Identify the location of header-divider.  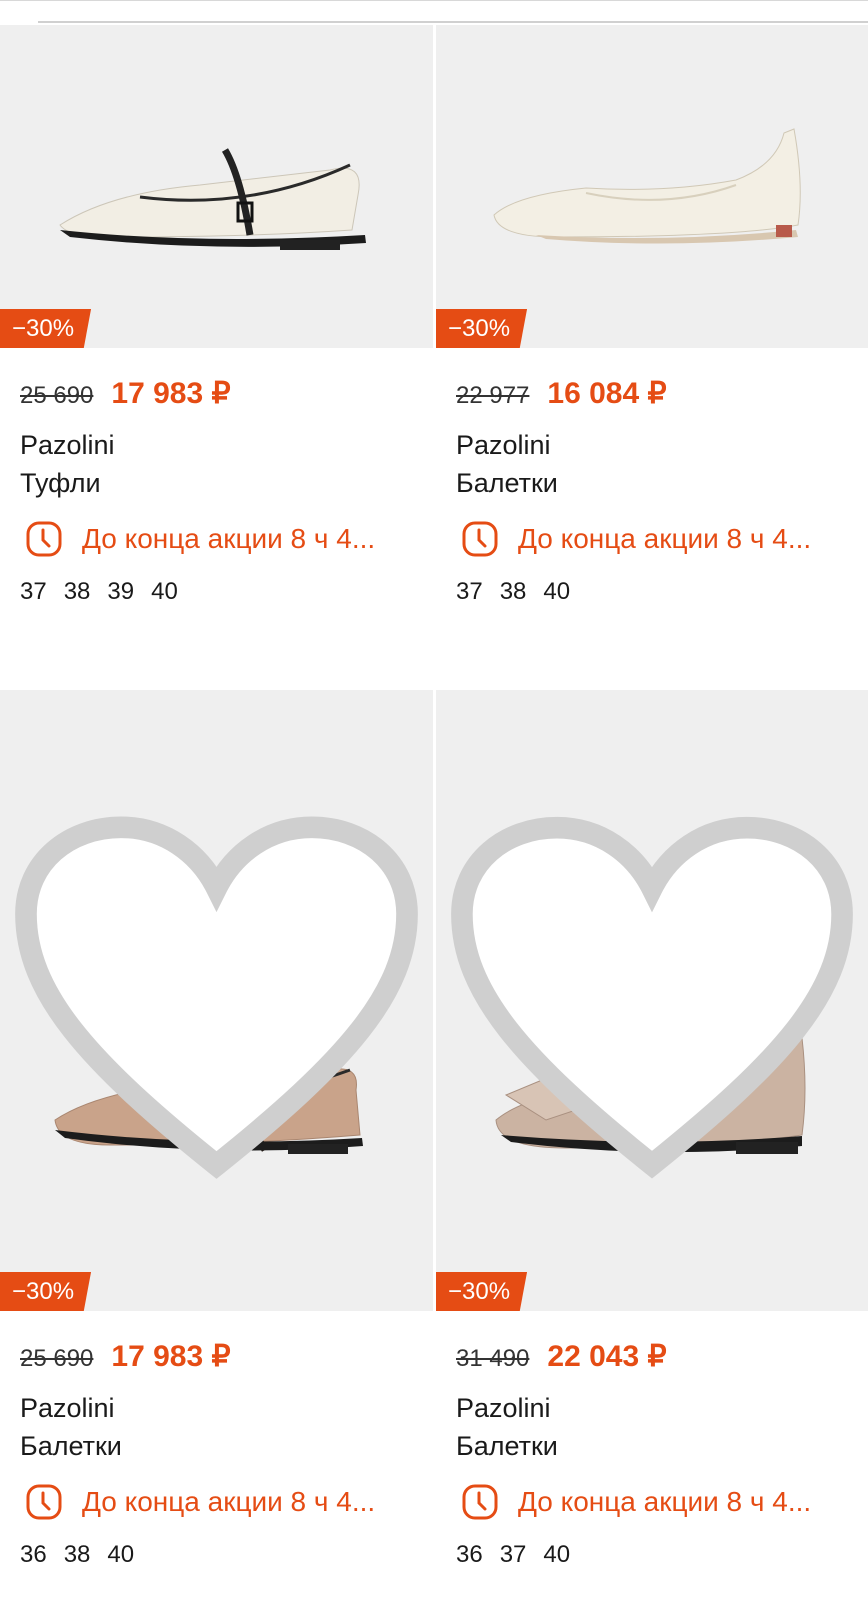
(453, 22).